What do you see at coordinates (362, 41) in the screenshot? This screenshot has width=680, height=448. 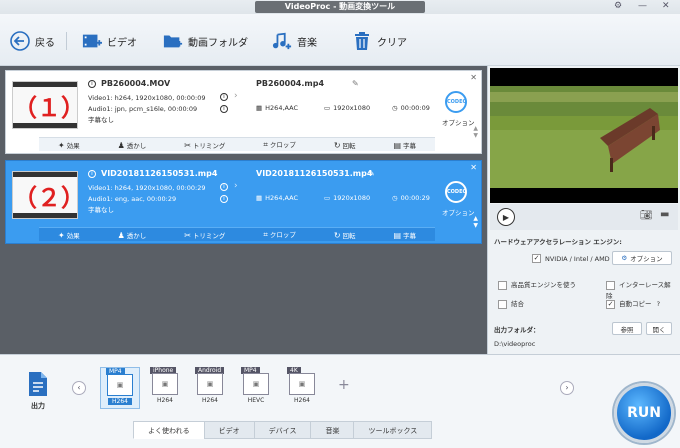 I see `trash-icon` at bounding box center [362, 41].